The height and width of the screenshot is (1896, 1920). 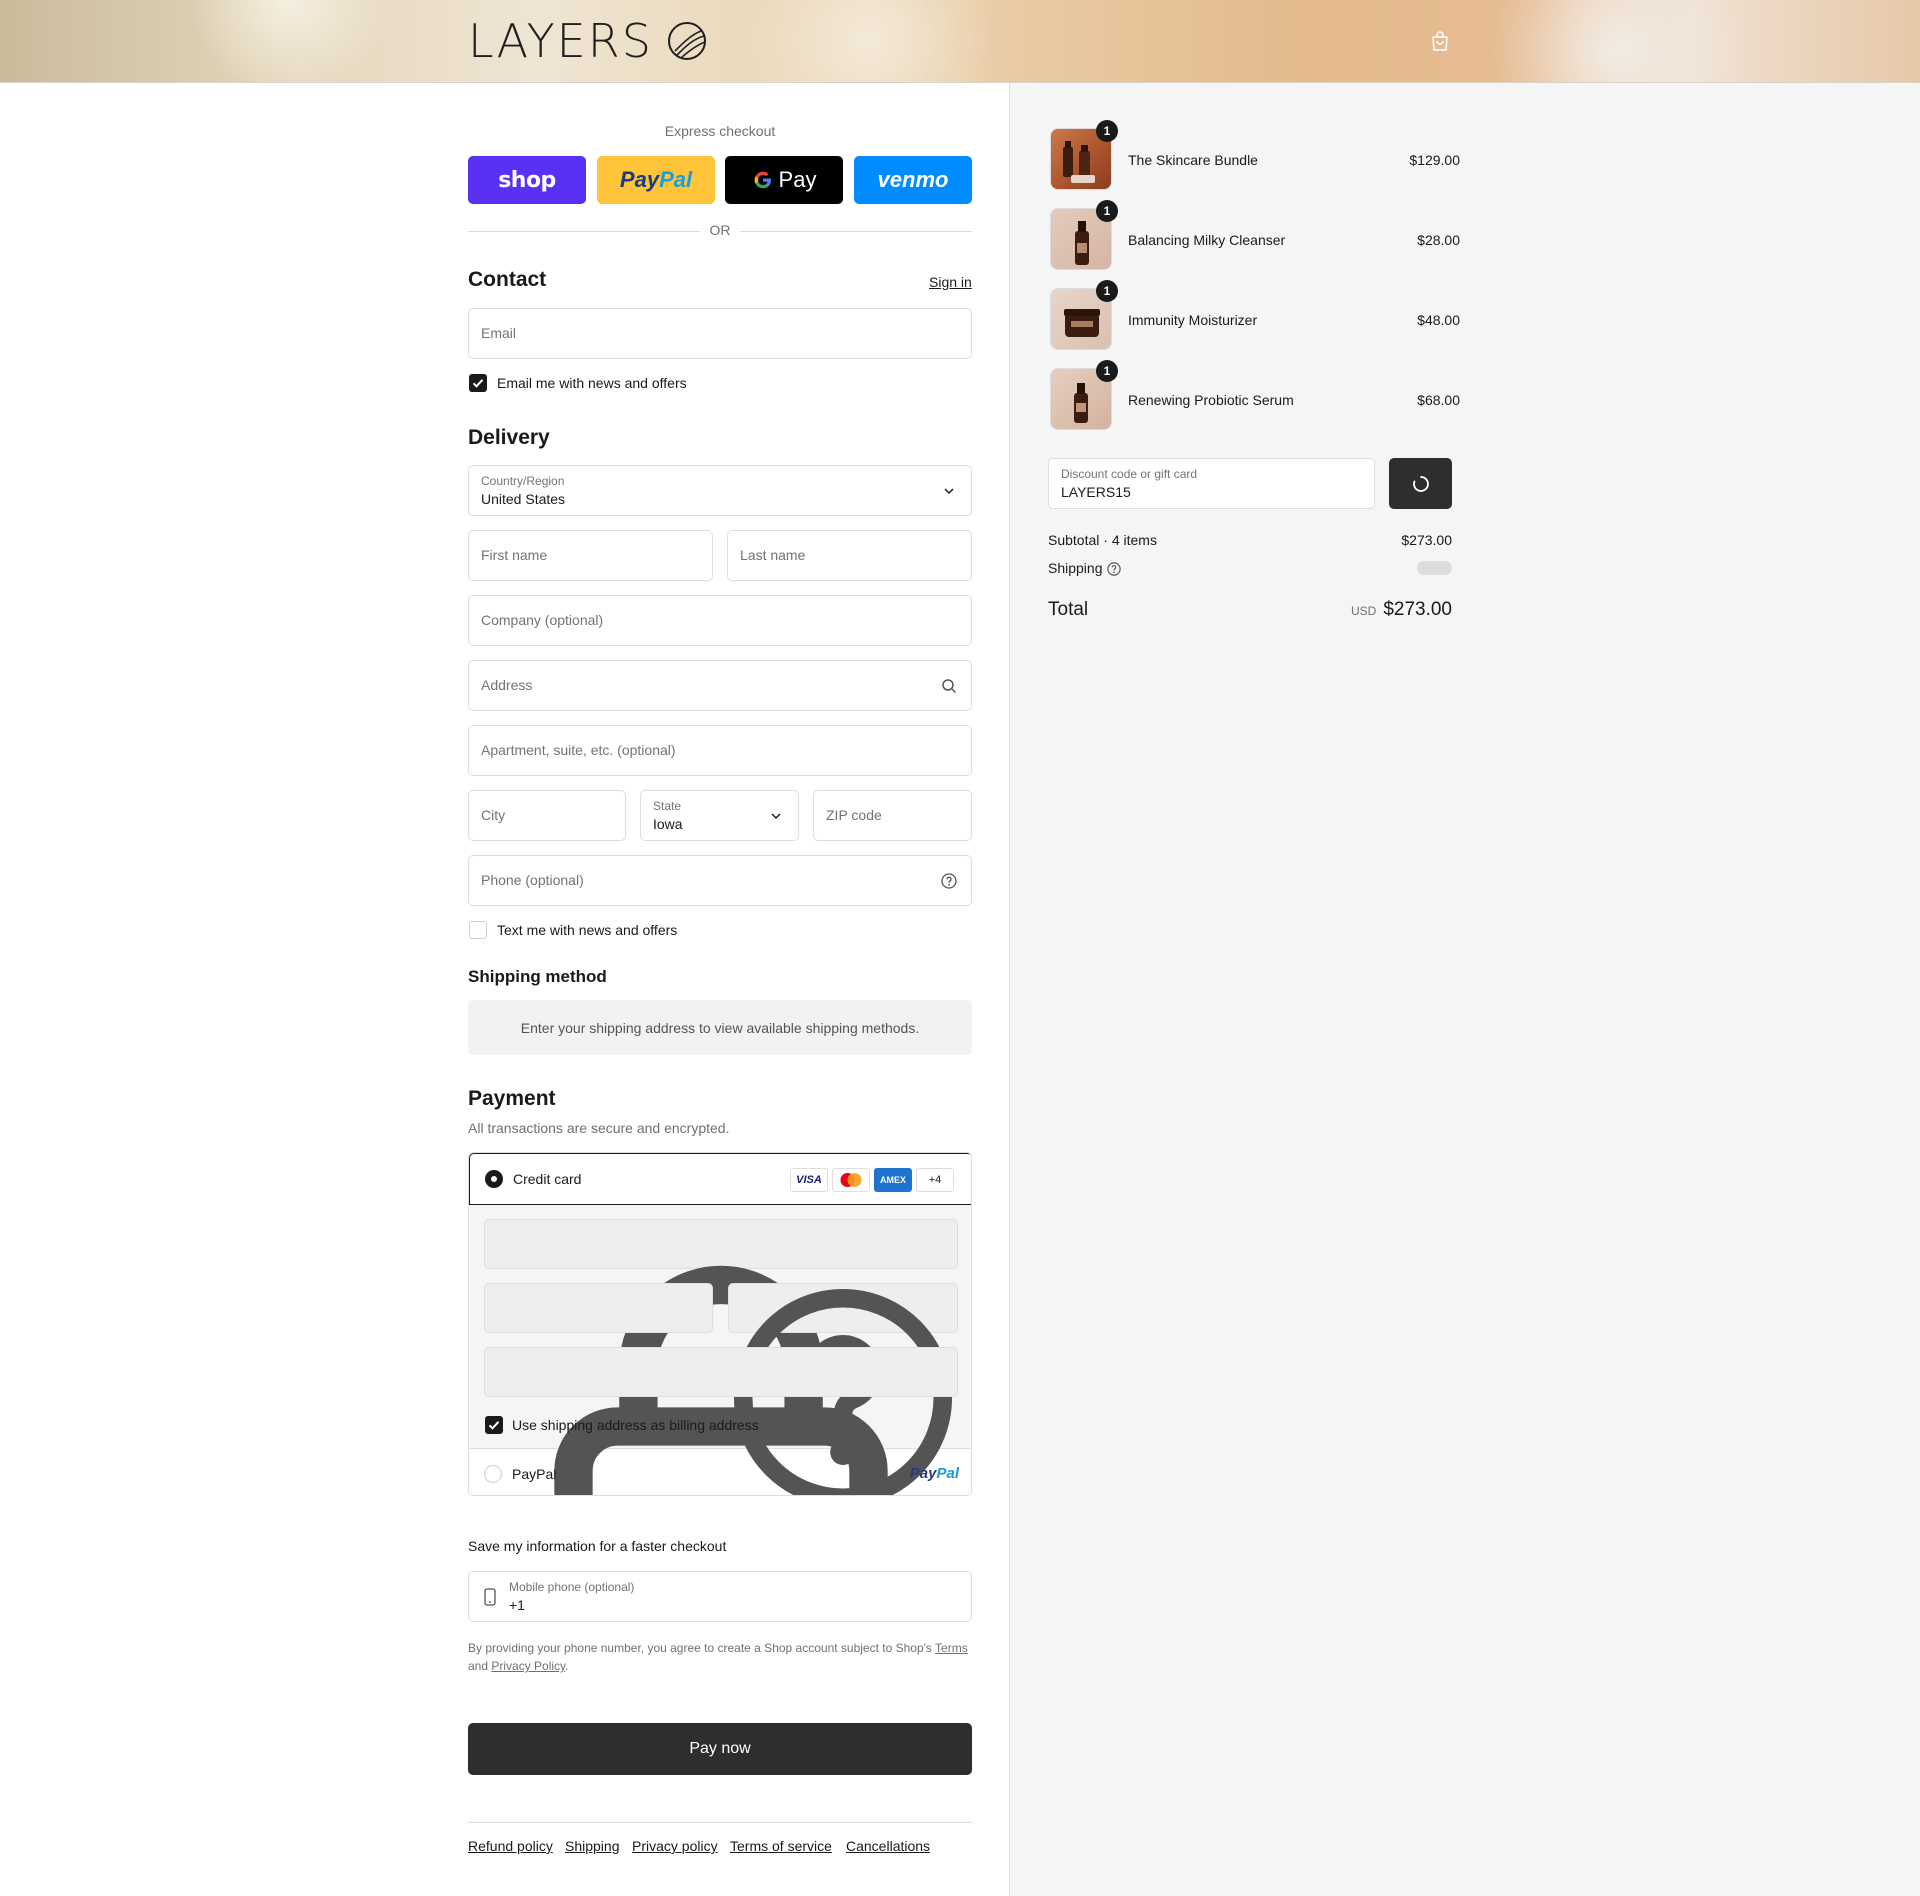 I want to click on card-number-field, so click(x=721, y=1357).